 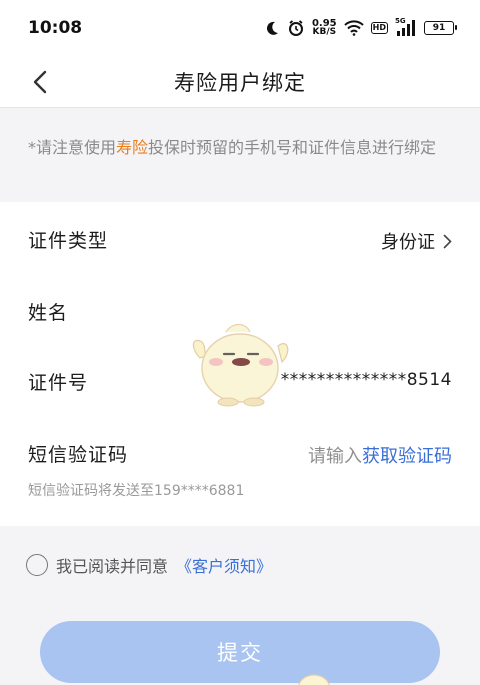 I want to click on mascot-sticker, so click(x=240, y=365).